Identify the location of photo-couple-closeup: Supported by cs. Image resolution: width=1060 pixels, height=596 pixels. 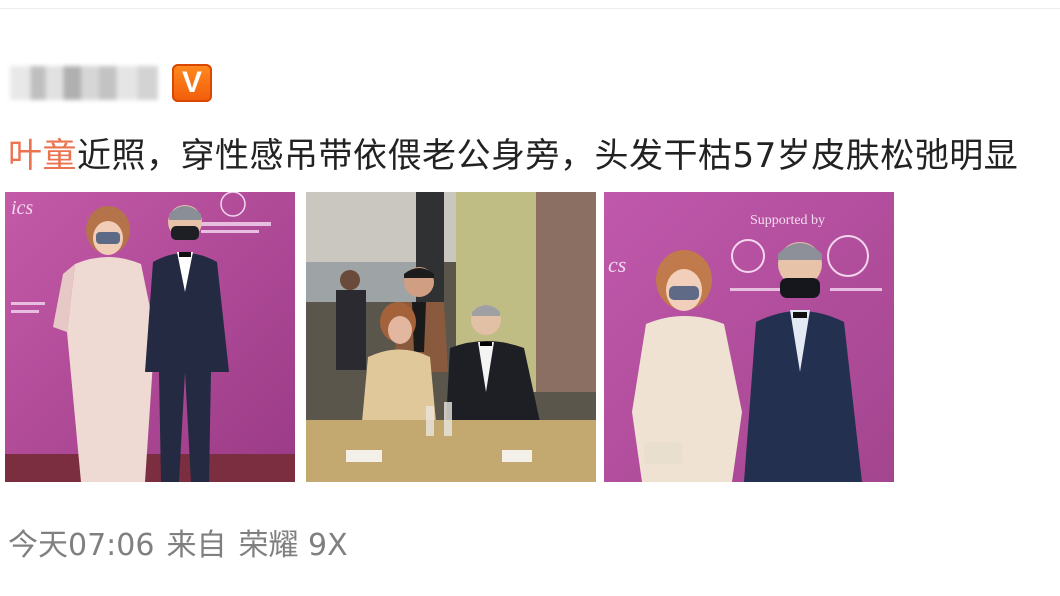
(749, 337).